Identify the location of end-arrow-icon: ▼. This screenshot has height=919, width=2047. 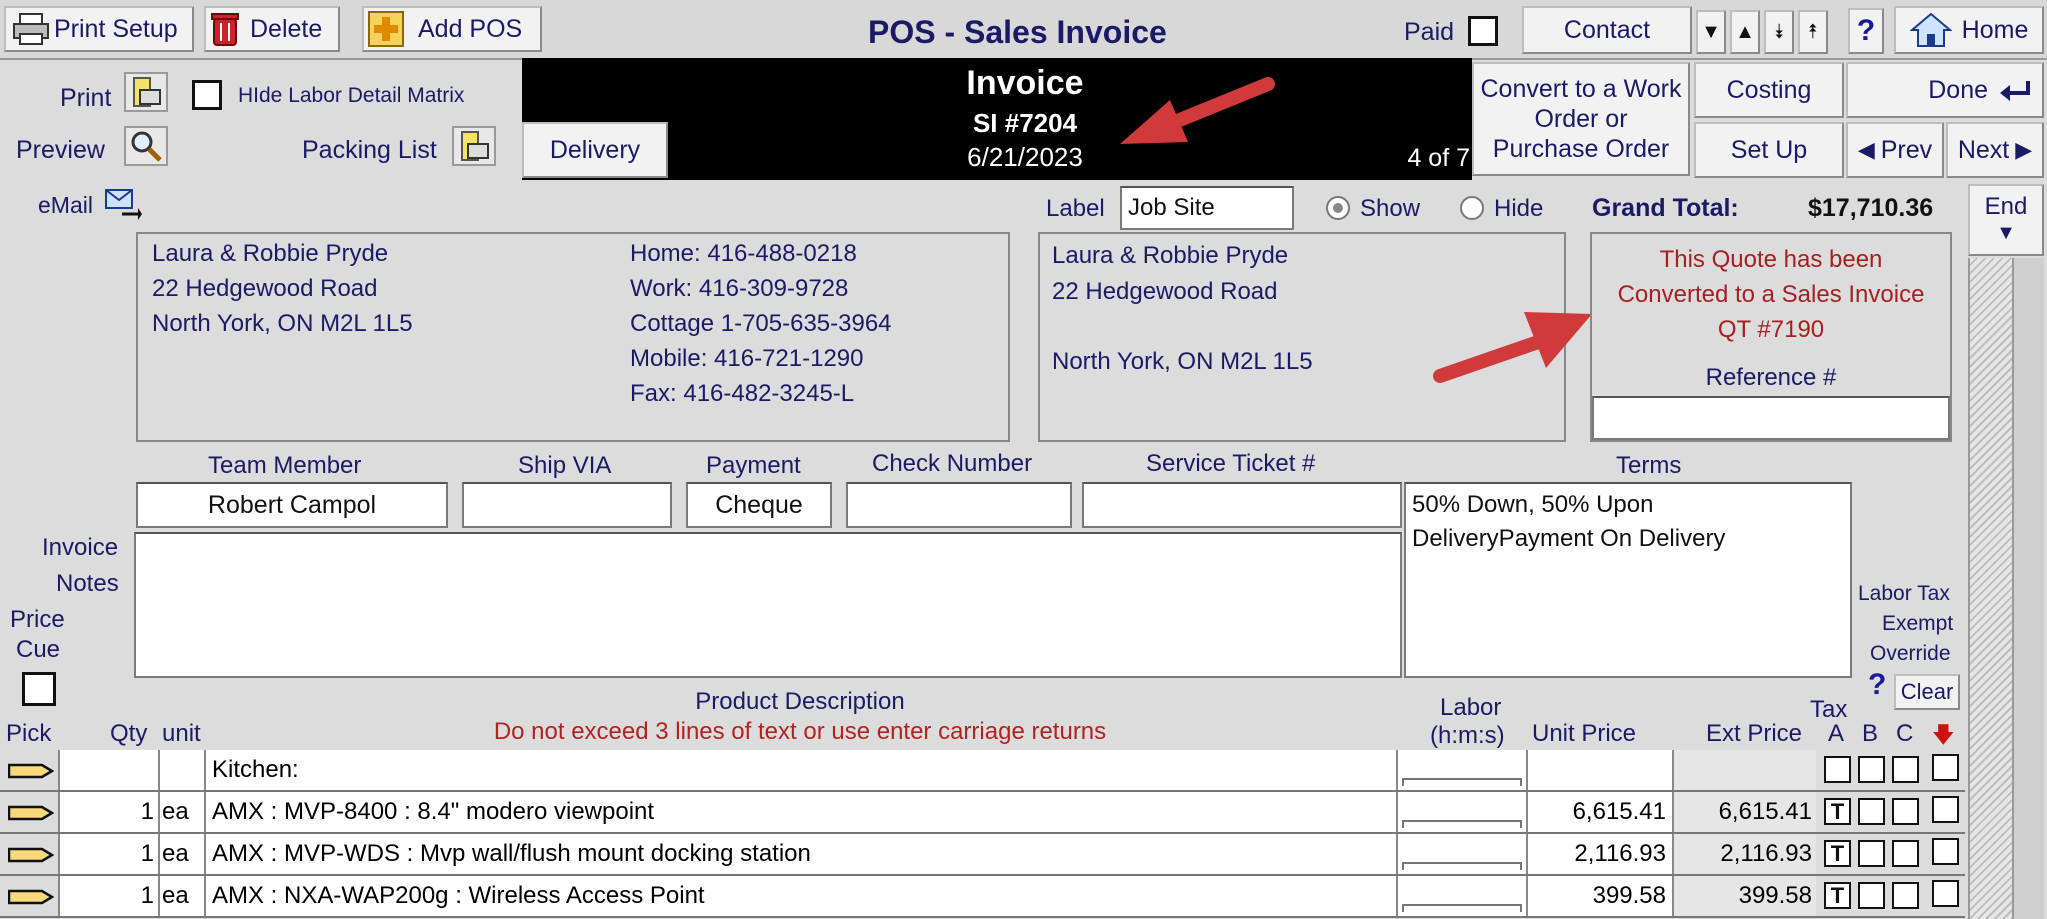
(2006, 233).